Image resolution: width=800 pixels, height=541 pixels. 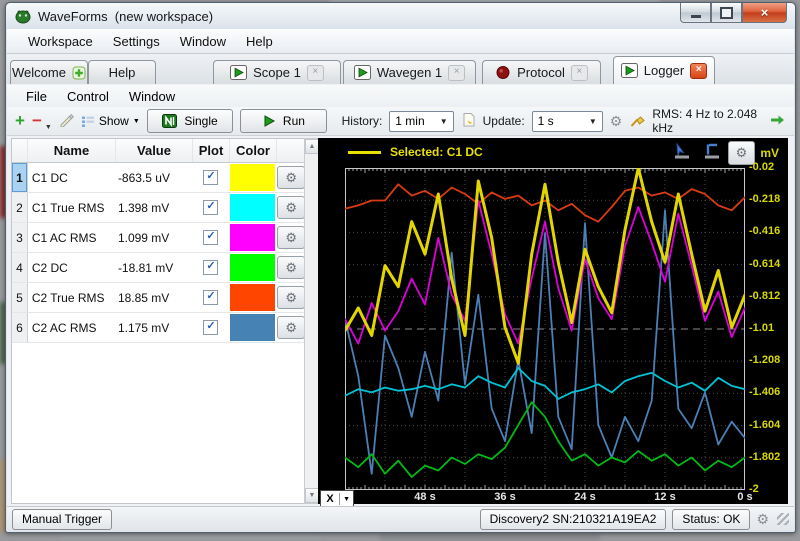 I want to click on table-row: 3 C1 AC RMS 1.099 mV ✓ ⚙, so click(x=159, y=238).